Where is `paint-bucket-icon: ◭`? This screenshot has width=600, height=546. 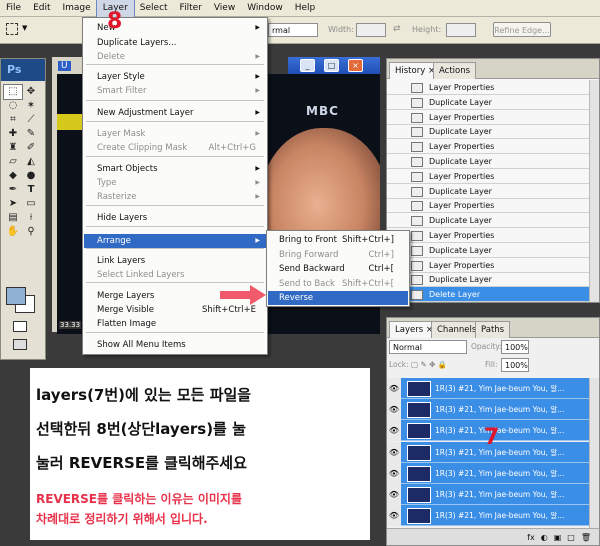 paint-bucket-icon: ◭ is located at coordinates (31, 162).